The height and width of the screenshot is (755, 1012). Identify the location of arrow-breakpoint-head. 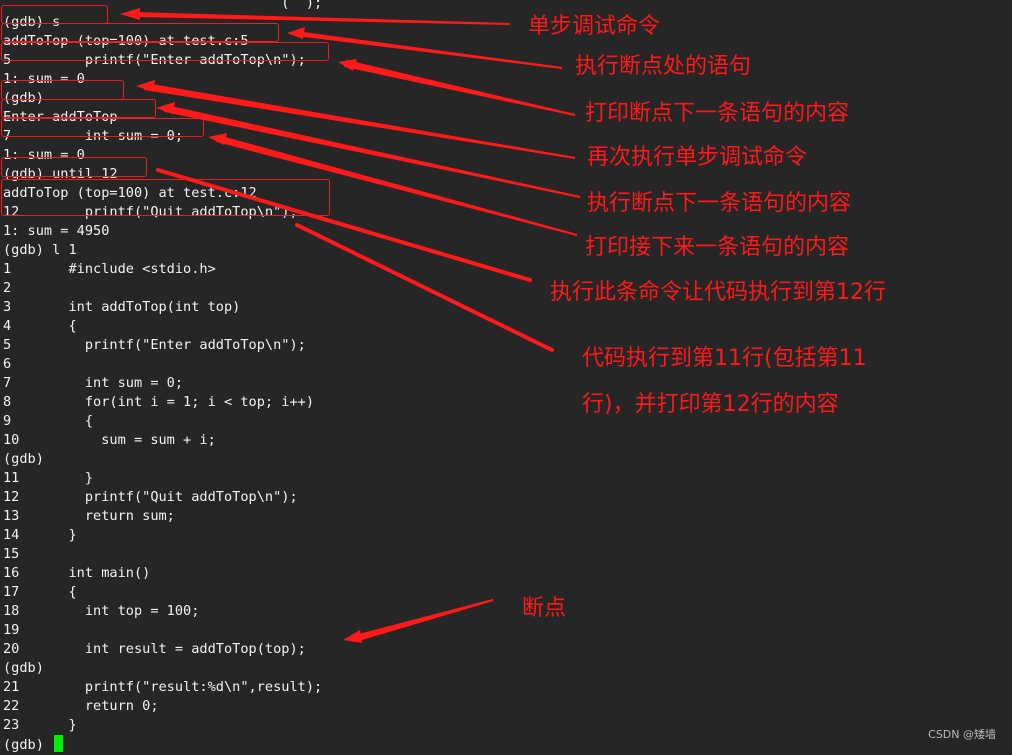
(352, 636).